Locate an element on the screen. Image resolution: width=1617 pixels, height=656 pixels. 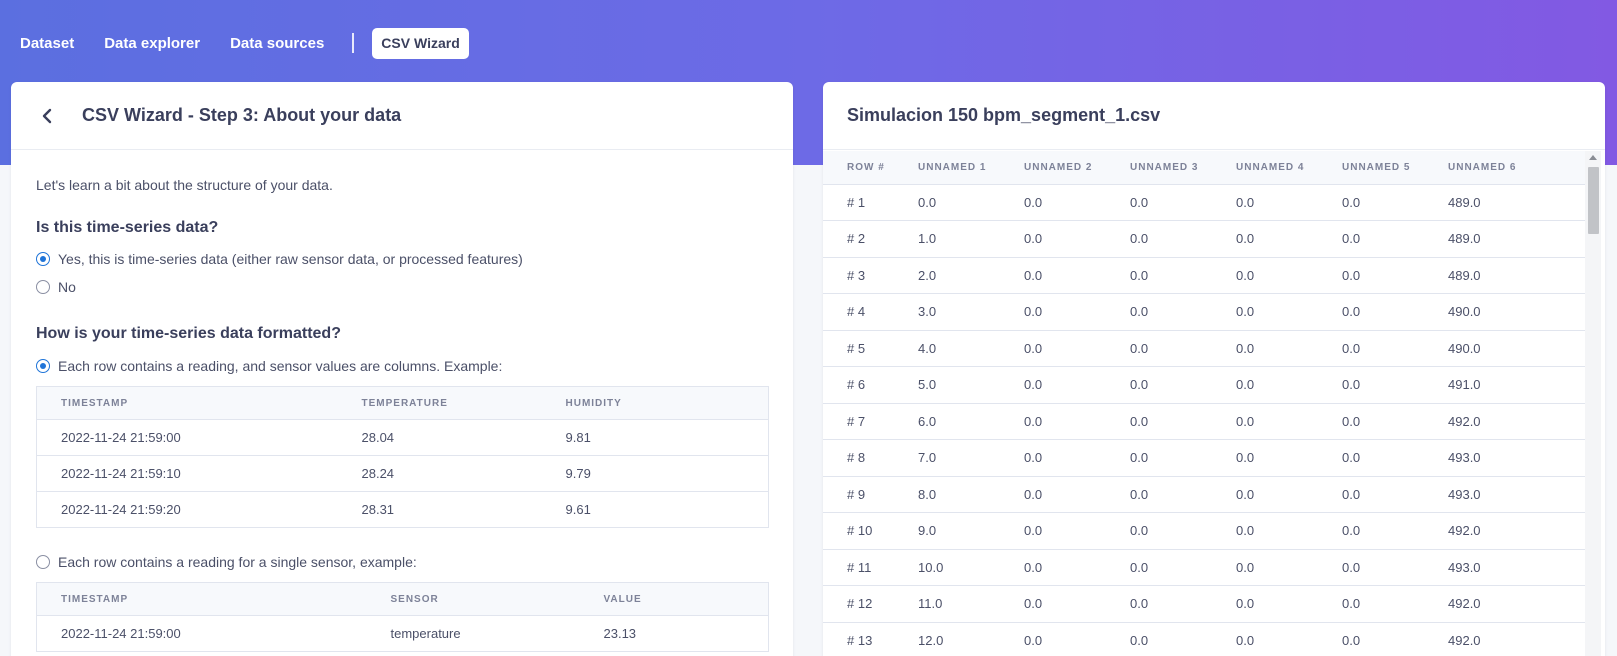
table-cell: # 6 is located at coordinates (858, 385).